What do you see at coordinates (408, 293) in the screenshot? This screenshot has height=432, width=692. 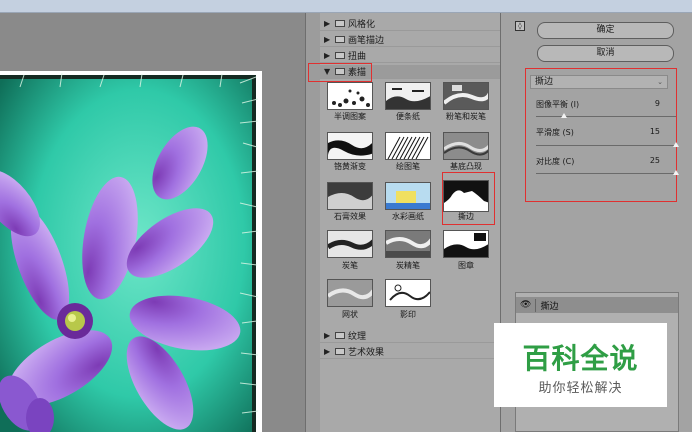 I see `thumb-photocopy` at bounding box center [408, 293].